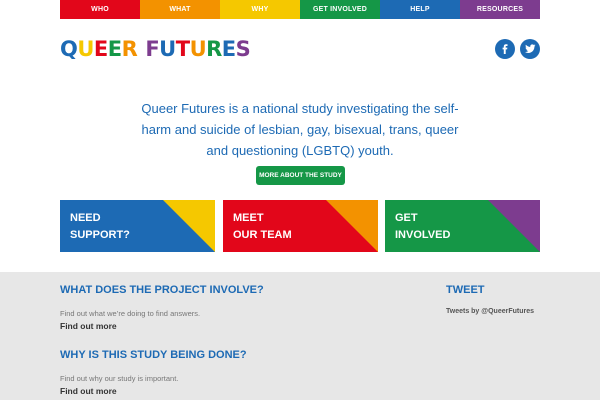 The image size is (600, 400). What do you see at coordinates (100, 235) in the screenshot?
I see `tile-label-line: SUPPORT?` at bounding box center [100, 235].